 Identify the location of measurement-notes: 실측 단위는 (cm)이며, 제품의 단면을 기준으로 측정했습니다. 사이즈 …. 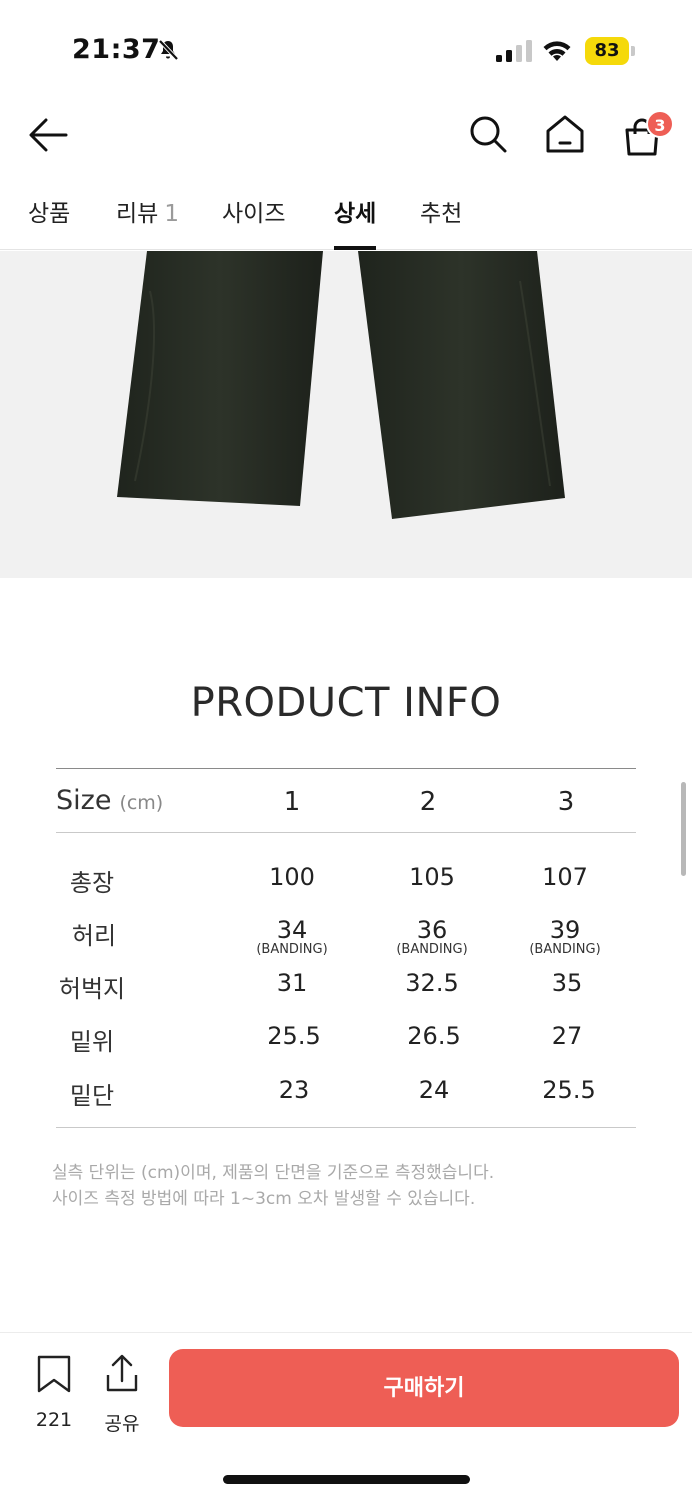
(352, 1186).